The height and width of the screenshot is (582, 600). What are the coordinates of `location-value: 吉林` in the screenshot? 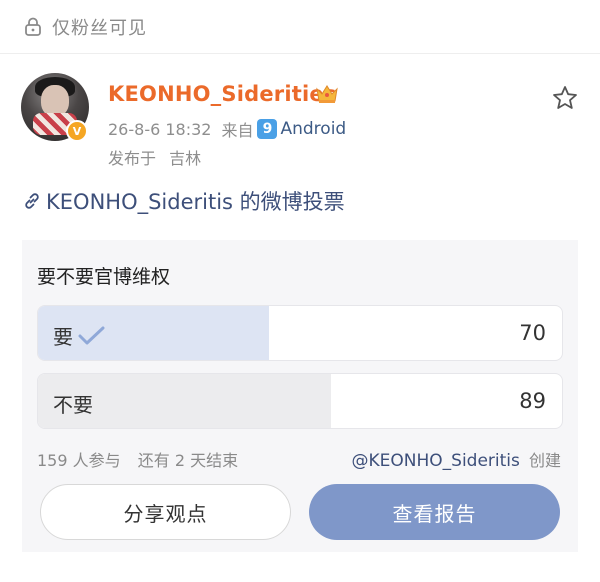 It's located at (185, 158).